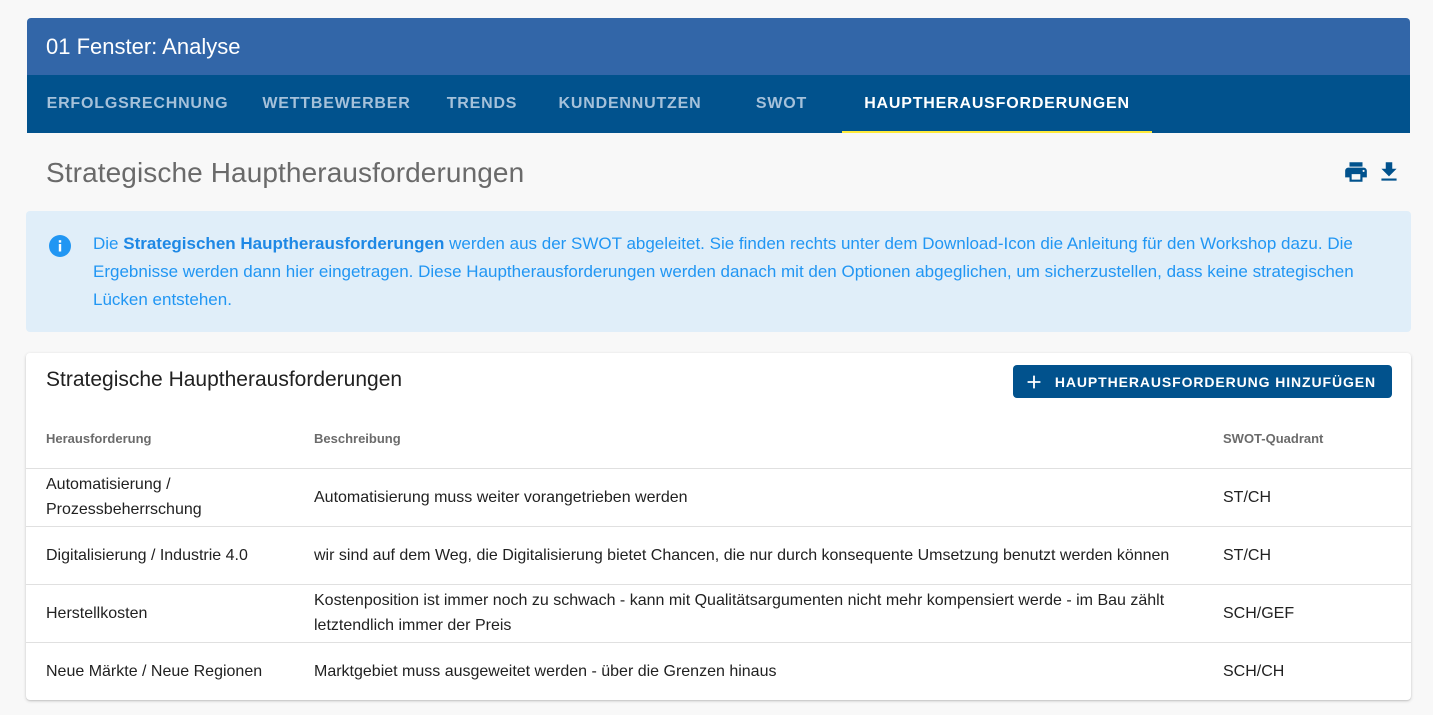 Image resolution: width=1433 pixels, height=715 pixels. Describe the element at coordinates (1317, 670) in the screenshot. I see `cell-swot-quadrant: SCH/CH` at that location.